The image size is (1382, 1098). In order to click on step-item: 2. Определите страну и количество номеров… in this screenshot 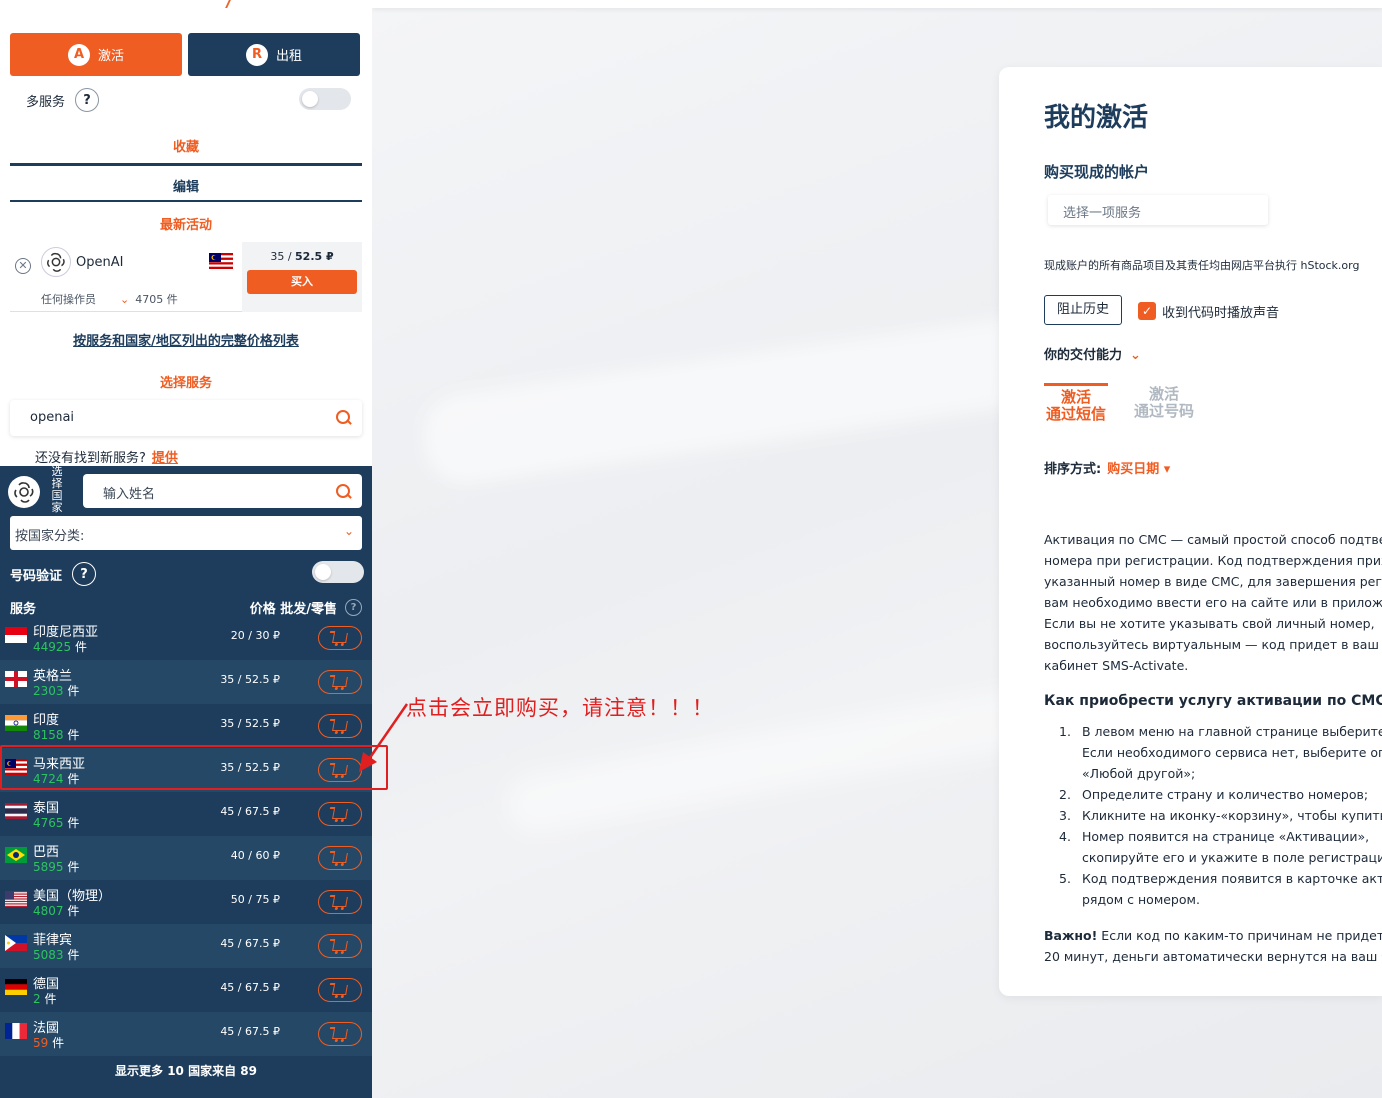, I will do `click(1220, 794)`.